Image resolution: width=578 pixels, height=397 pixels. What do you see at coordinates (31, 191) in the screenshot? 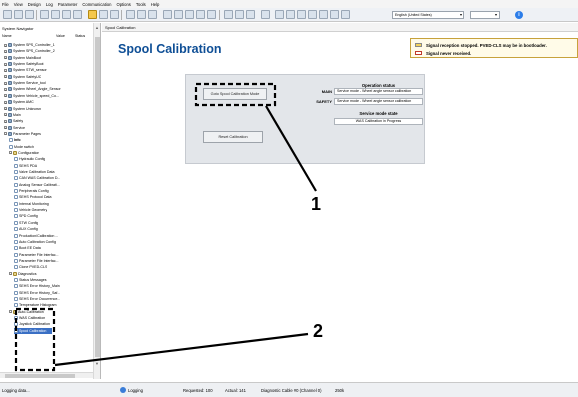
I see `tree-item: Peripherals Config` at bounding box center [31, 191].